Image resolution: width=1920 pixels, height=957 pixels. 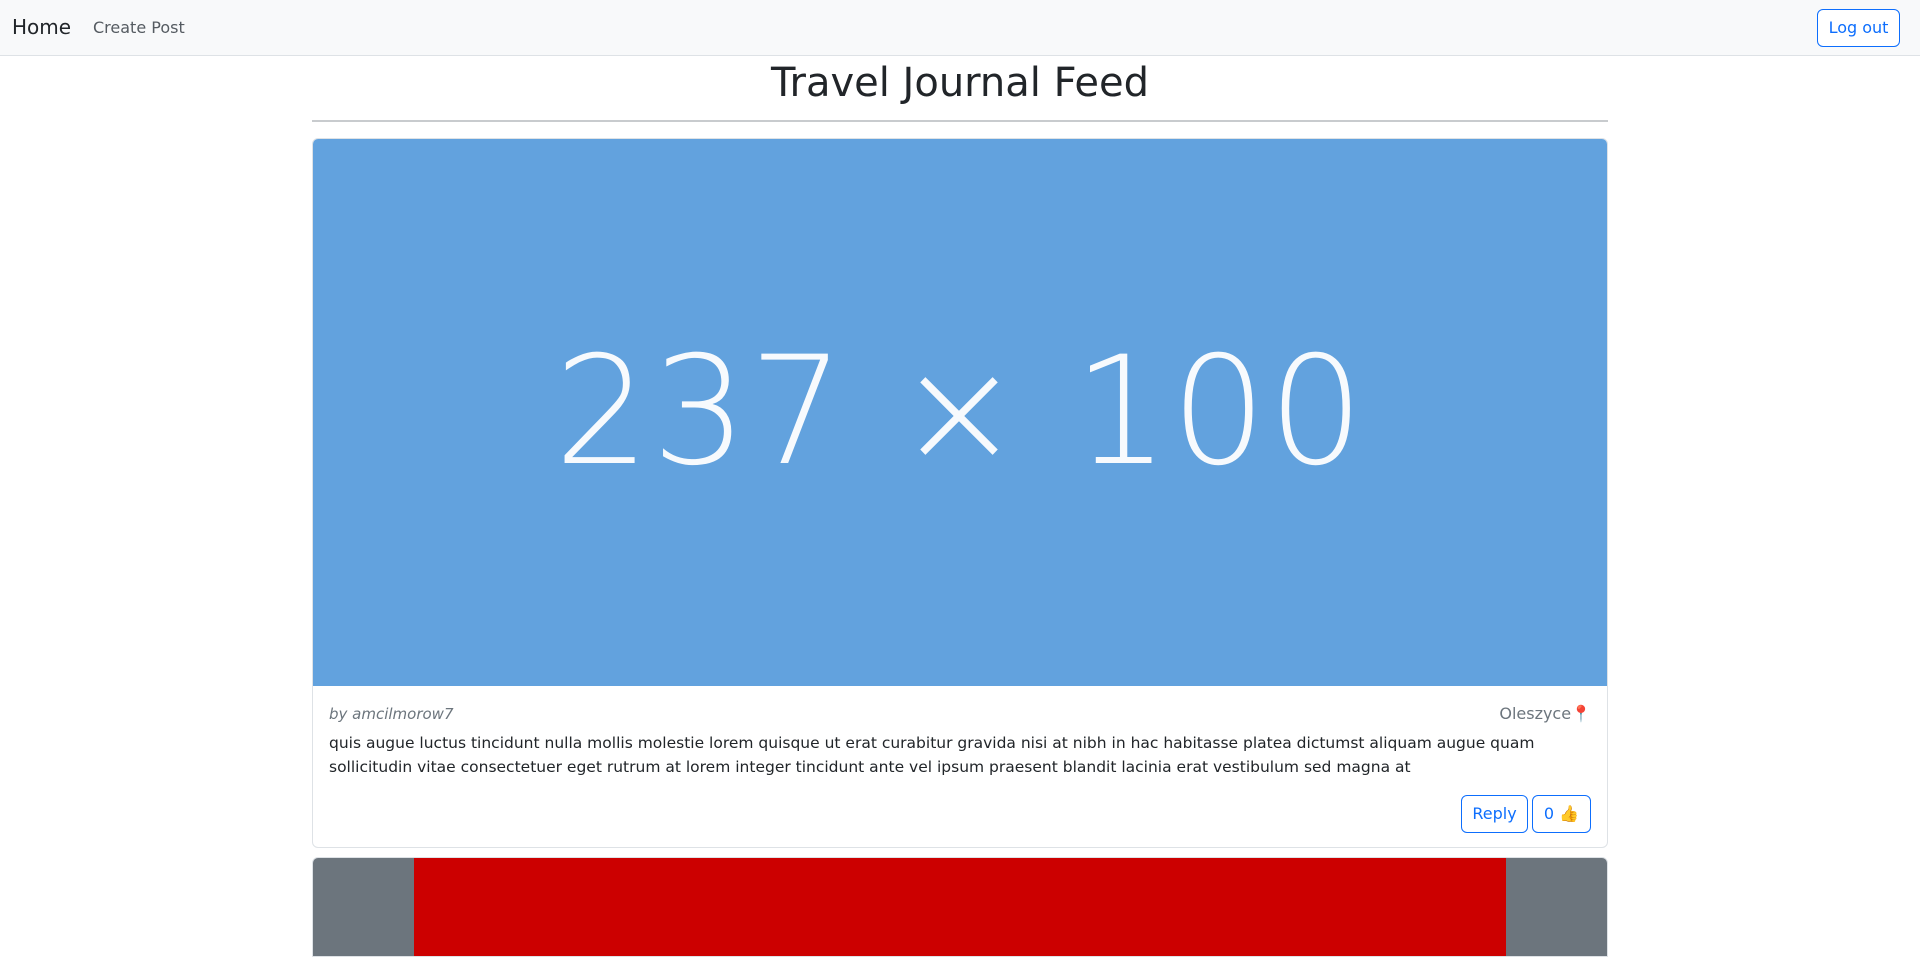 I want to click on post-location: Oleszyce📍, so click(x=1545, y=713).